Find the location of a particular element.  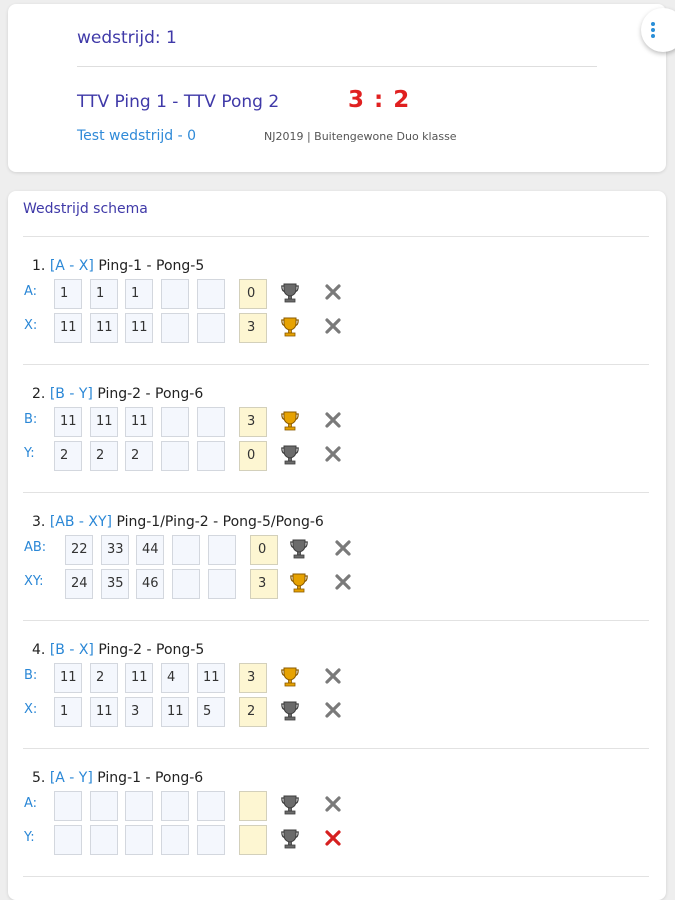

score-row: B: 11 2 11 4 11 3 is located at coordinates (342, 679).